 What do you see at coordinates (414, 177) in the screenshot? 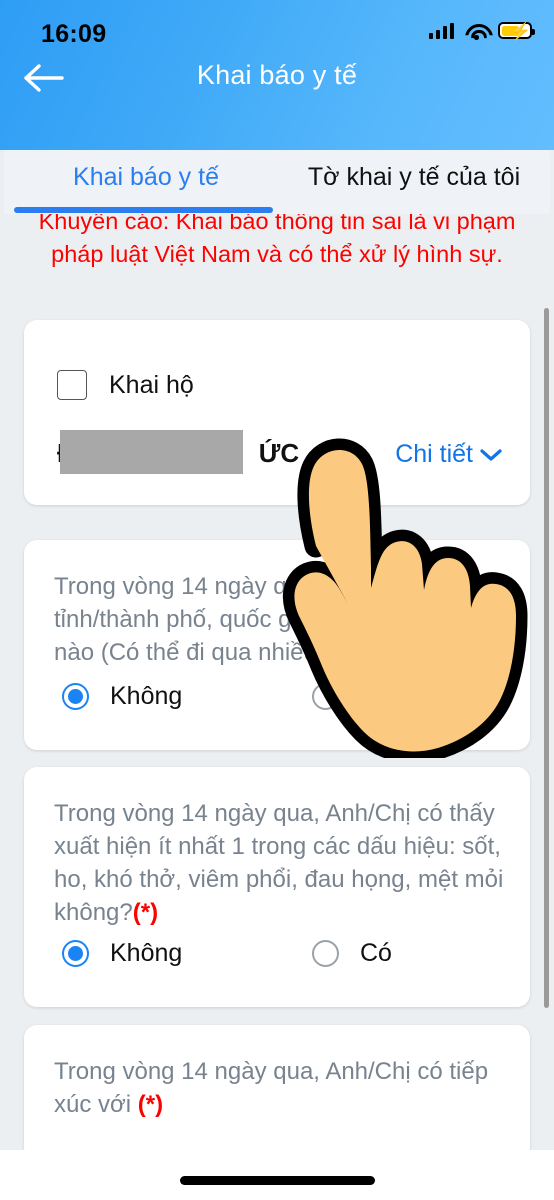
I see `tab-to-khai-y-te-cua-toi: Tờ khai y tế của tôi` at bounding box center [414, 177].